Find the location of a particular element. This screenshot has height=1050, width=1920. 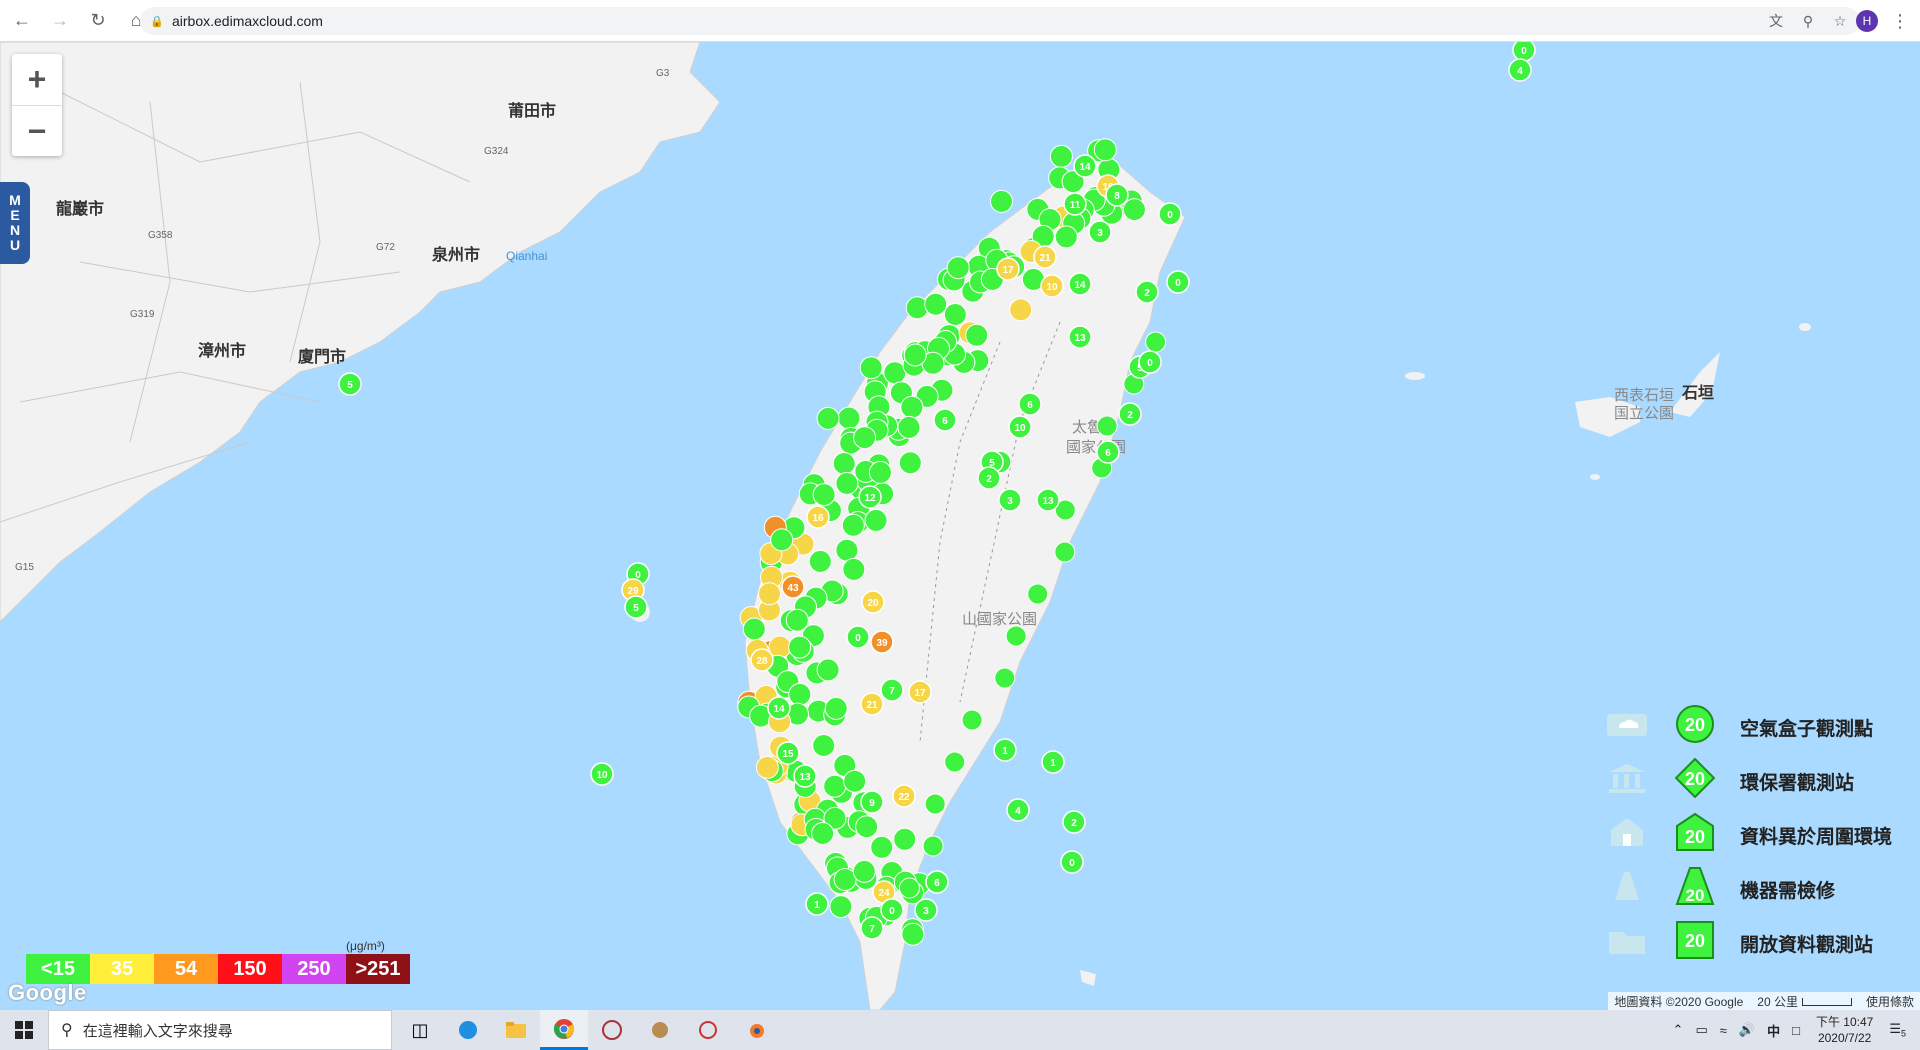

star-icon: ☆ is located at coordinates (1840, 21).